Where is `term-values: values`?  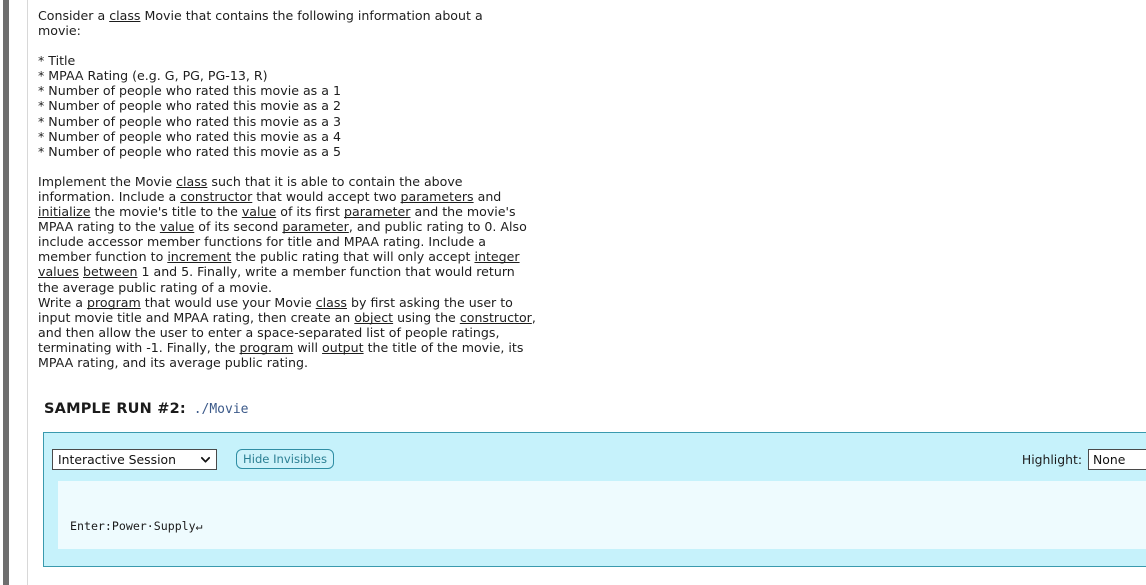
term-values: values is located at coordinates (58, 272).